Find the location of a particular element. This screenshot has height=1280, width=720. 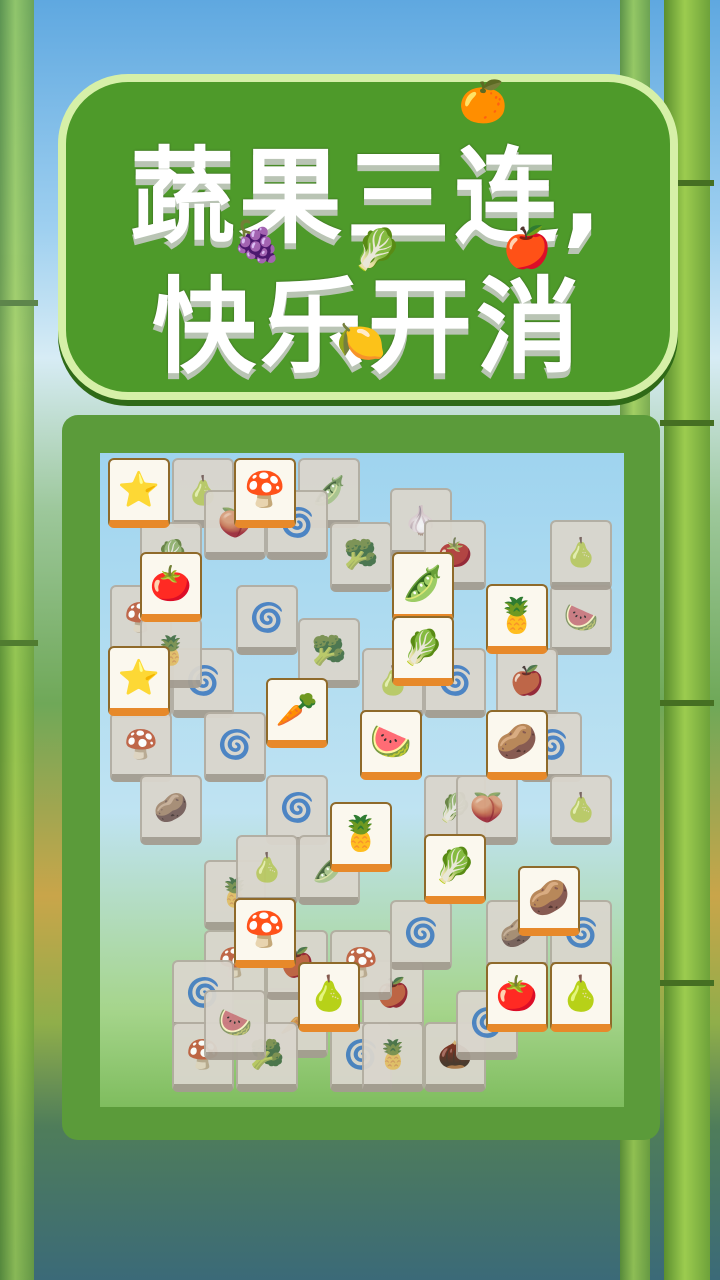

tile-watermelon-icon: 🍉 is located at coordinates (391, 745).